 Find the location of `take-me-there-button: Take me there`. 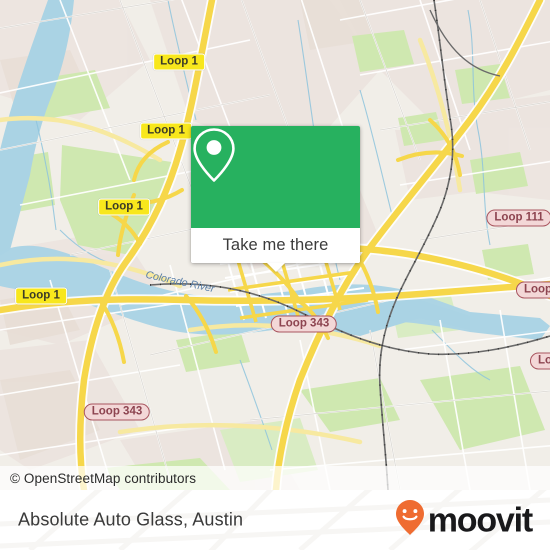

take-me-there-button: Take me there is located at coordinates (275, 245).